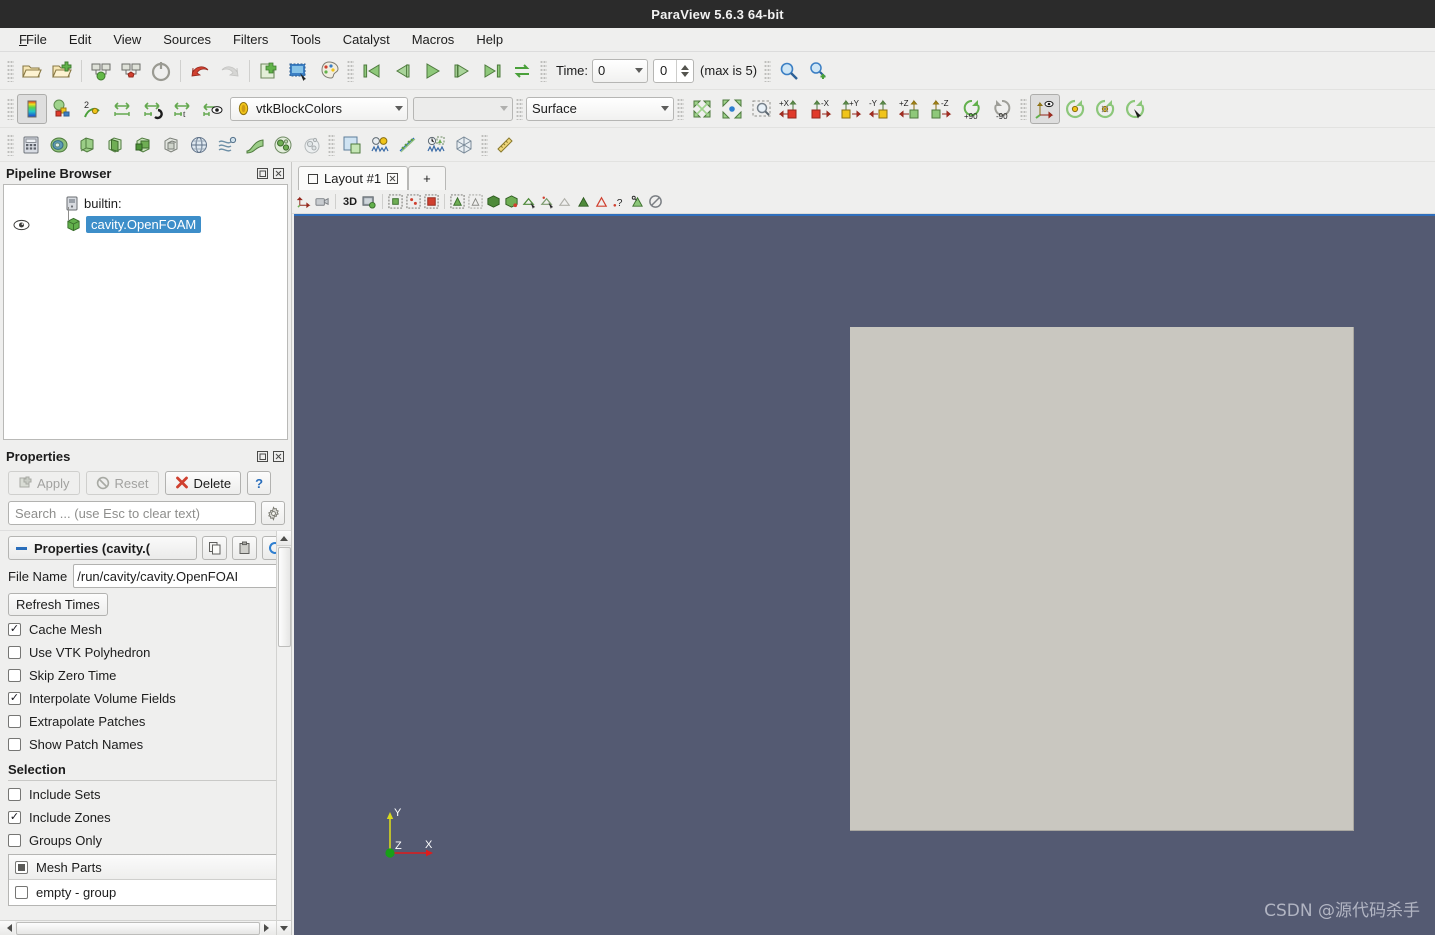 This screenshot has width=1435, height=935. I want to click on connect-server-button, so click(101, 71).